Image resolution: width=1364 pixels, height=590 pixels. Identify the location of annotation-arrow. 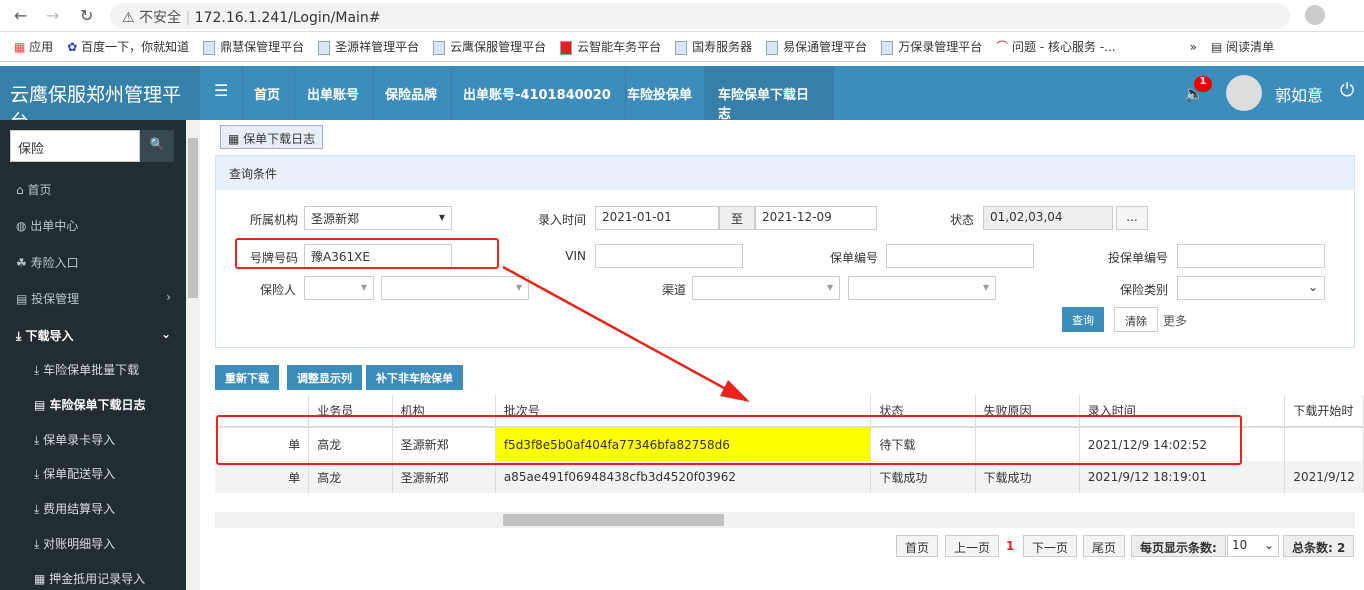
(626, 333).